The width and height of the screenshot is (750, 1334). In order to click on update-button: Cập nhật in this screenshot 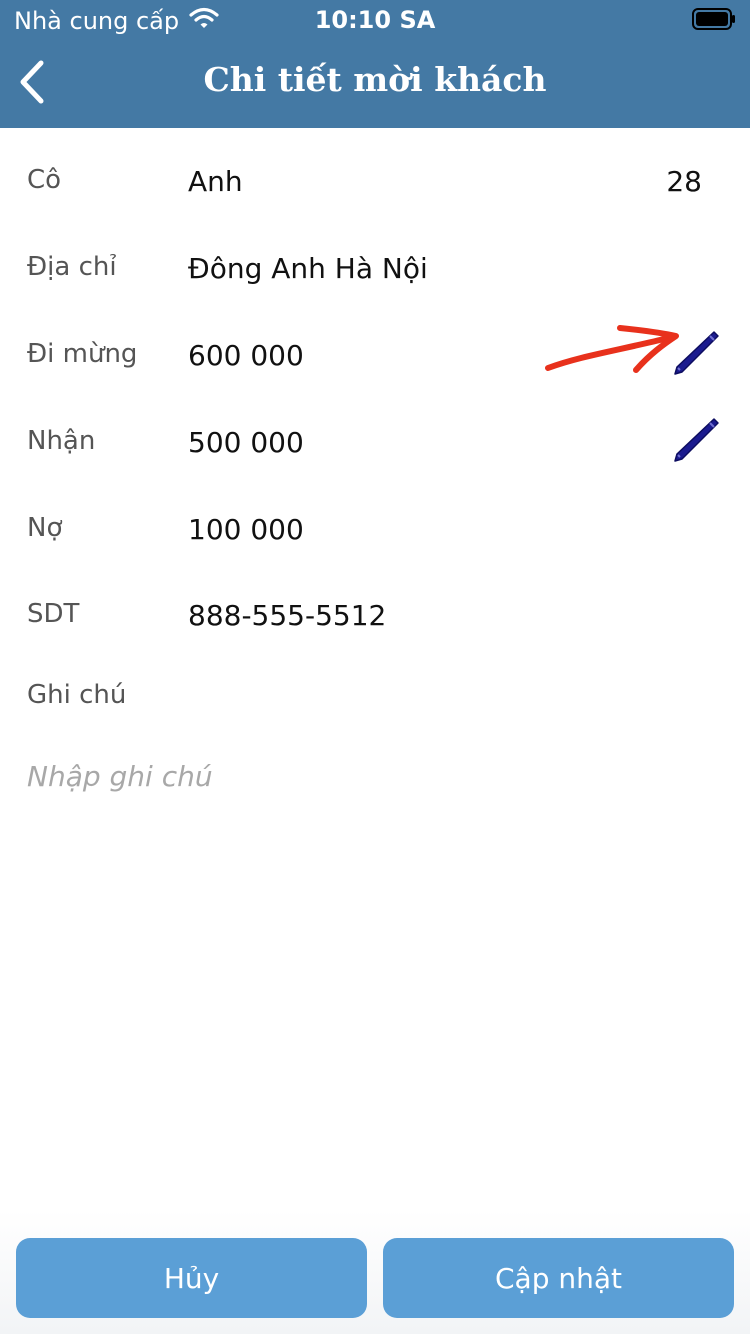, I will do `click(558, 1278)`.